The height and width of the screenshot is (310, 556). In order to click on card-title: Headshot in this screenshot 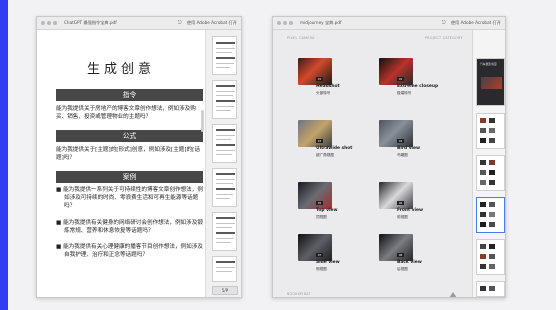, I will do `click(328, 86)`.